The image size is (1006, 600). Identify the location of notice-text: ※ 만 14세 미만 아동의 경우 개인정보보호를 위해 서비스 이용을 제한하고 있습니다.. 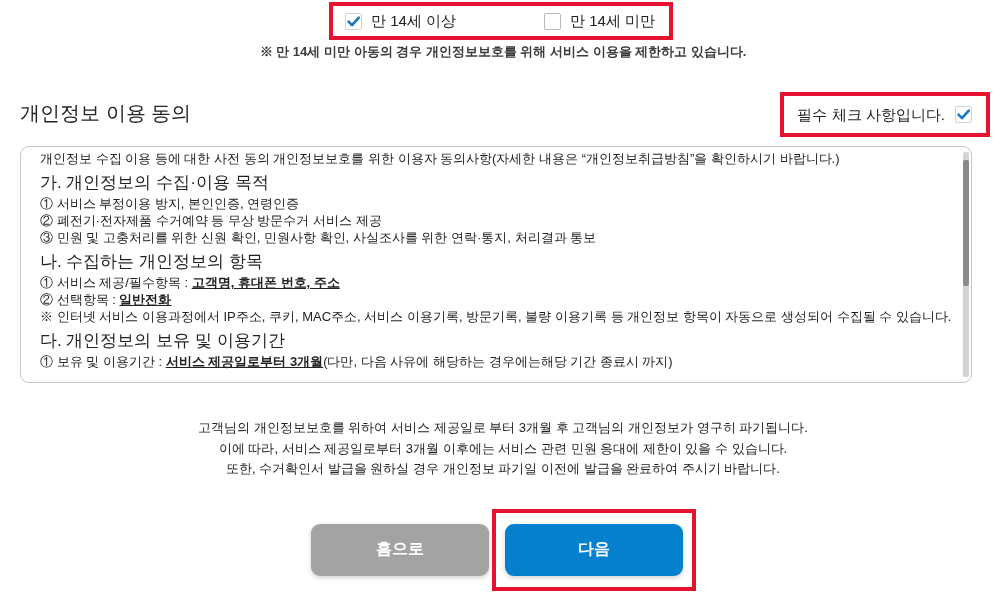
(503, 52).